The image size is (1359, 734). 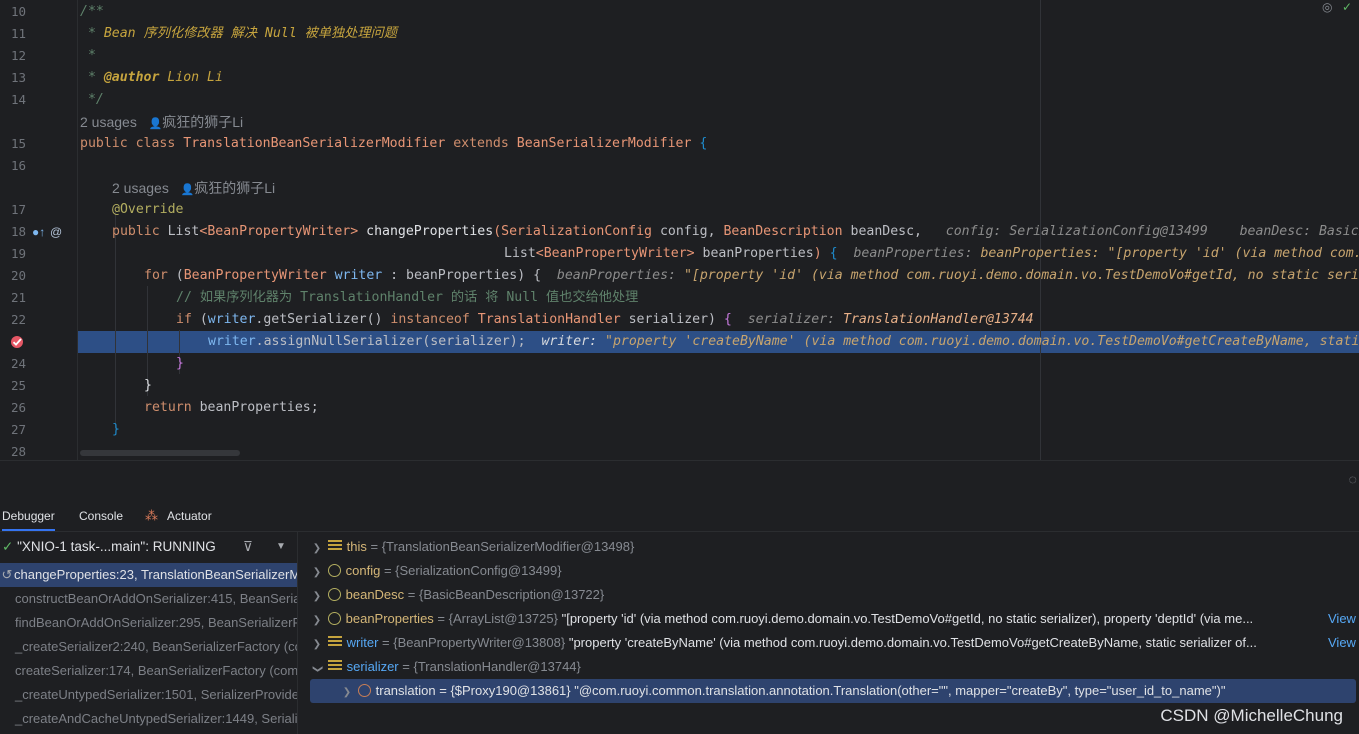 What do you see at coordinates (1076, 231) in the screenshot?
I see `inline-value-config: config: SerializationConfig@13499` at bounding box center [1076, 231].